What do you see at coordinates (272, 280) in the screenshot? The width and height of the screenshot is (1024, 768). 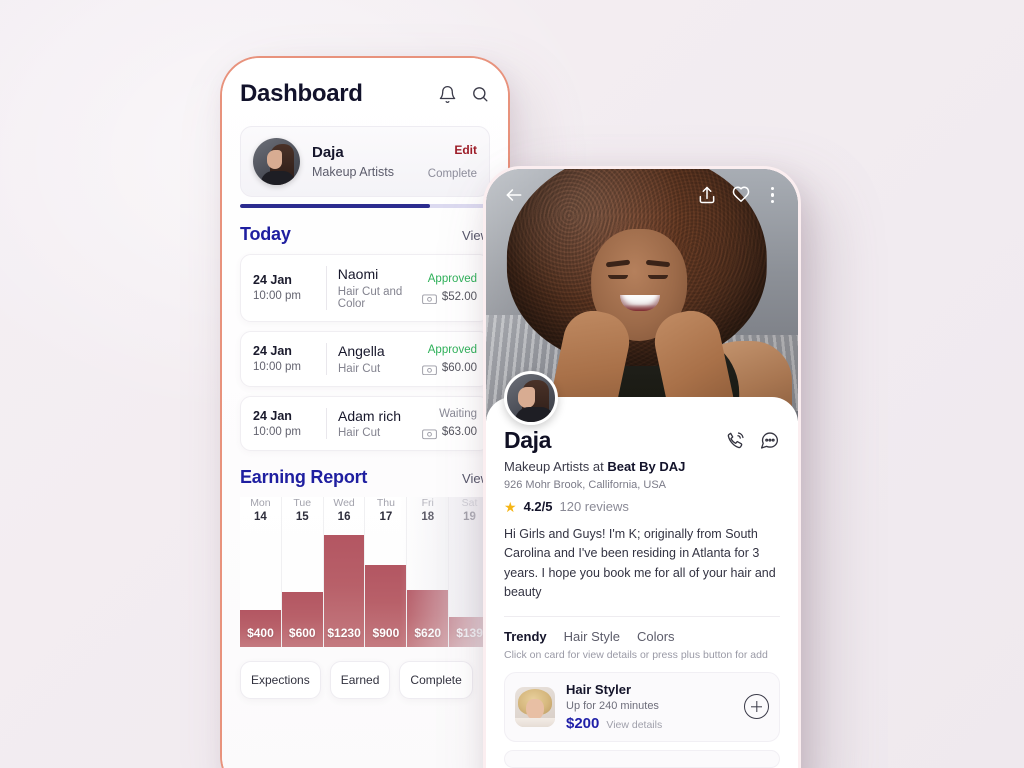 I see `appointment-date: 24 Jan` at bounding box center [272, 280].